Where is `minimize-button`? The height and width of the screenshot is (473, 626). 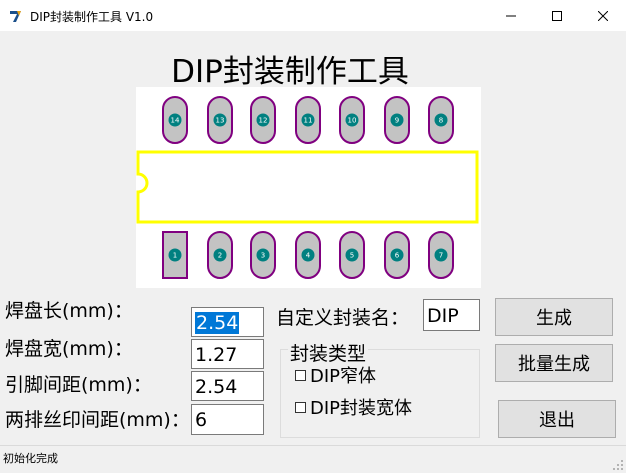 minimize-button is located at coordinates (511, 15).